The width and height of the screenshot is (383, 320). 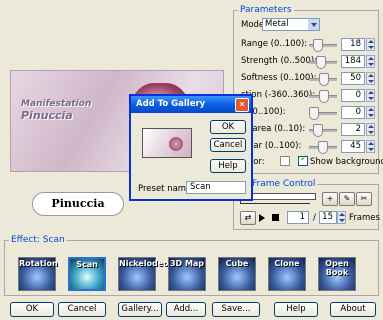 What do you see at coordinates (167, 143) in the screenshot?
I see `dialog-thumbnail` at bounding box center [167, 143].